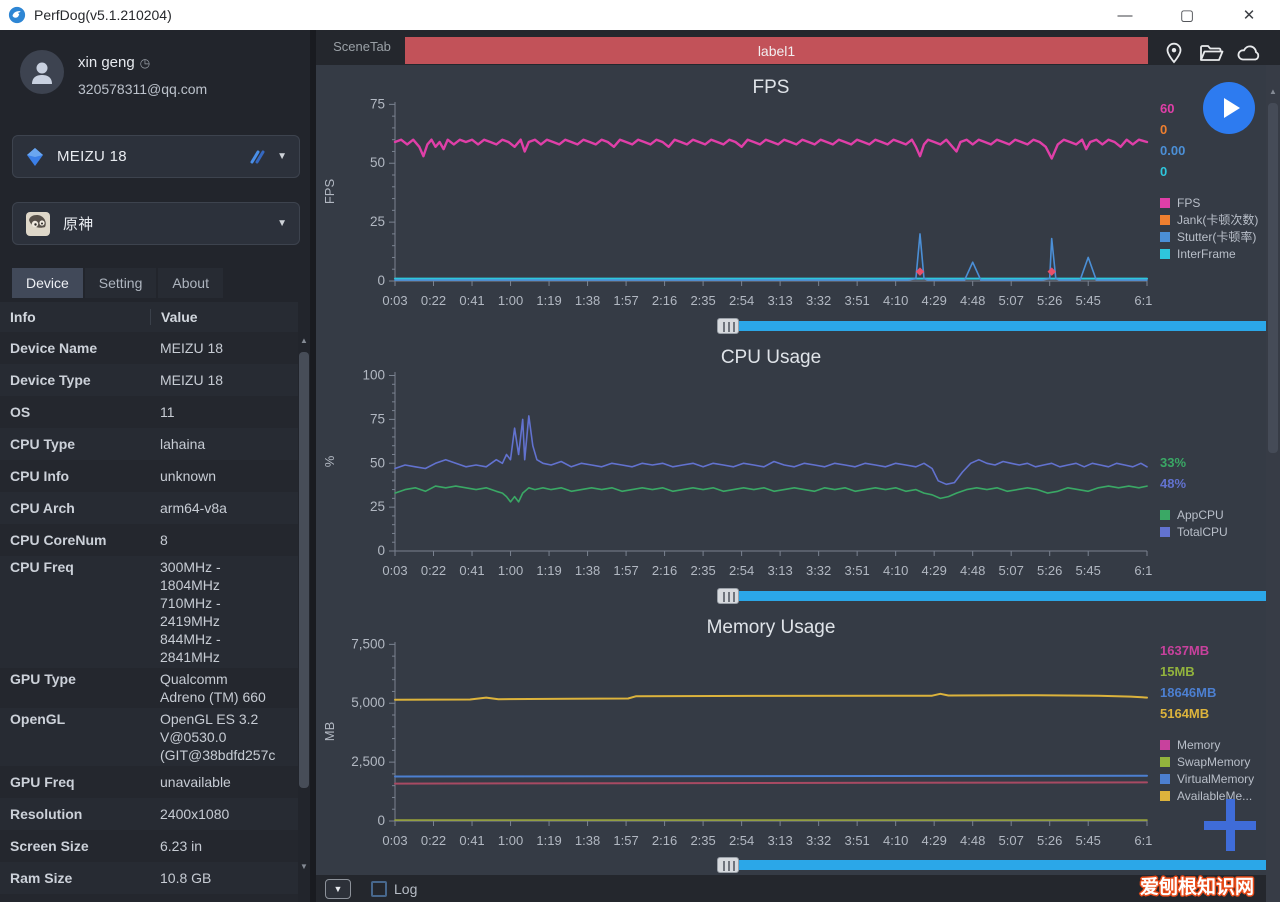 This screenshot has width=1280, height=902. I want to click on scroll-down-icon: ▼, so click(304, 866).